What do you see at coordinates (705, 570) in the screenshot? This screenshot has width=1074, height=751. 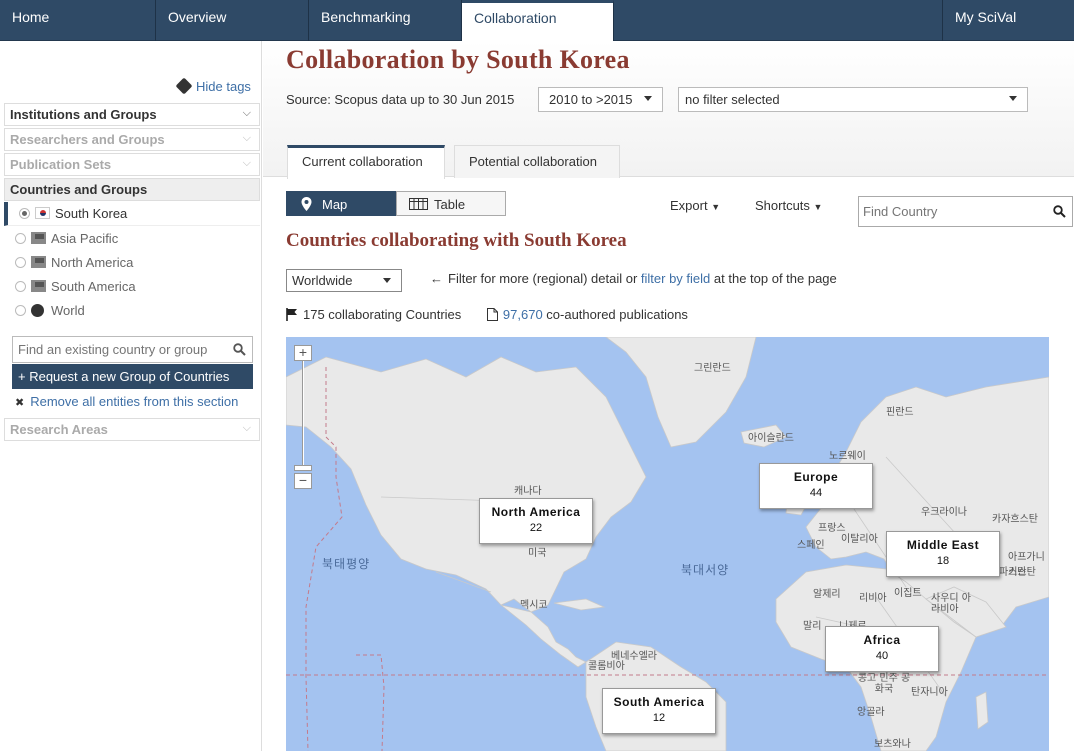 I see `map-label: 북대서양` at bounding box center [705, 570].